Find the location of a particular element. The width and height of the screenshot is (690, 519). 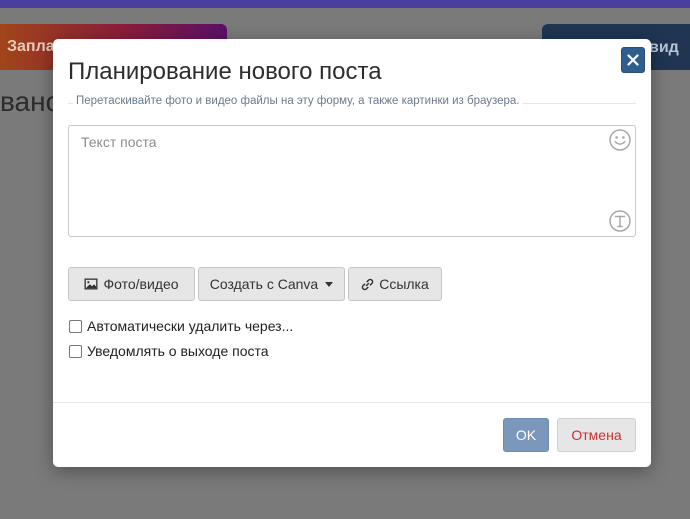

caret-down-icon is located at coordinates (329, 284).